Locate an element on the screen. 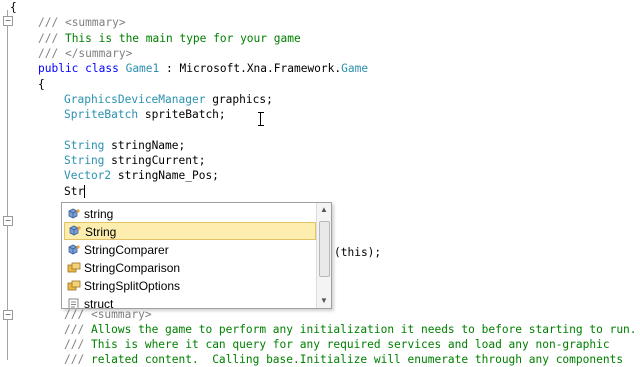  code-line-6: { is located at coordinates (41, 84).